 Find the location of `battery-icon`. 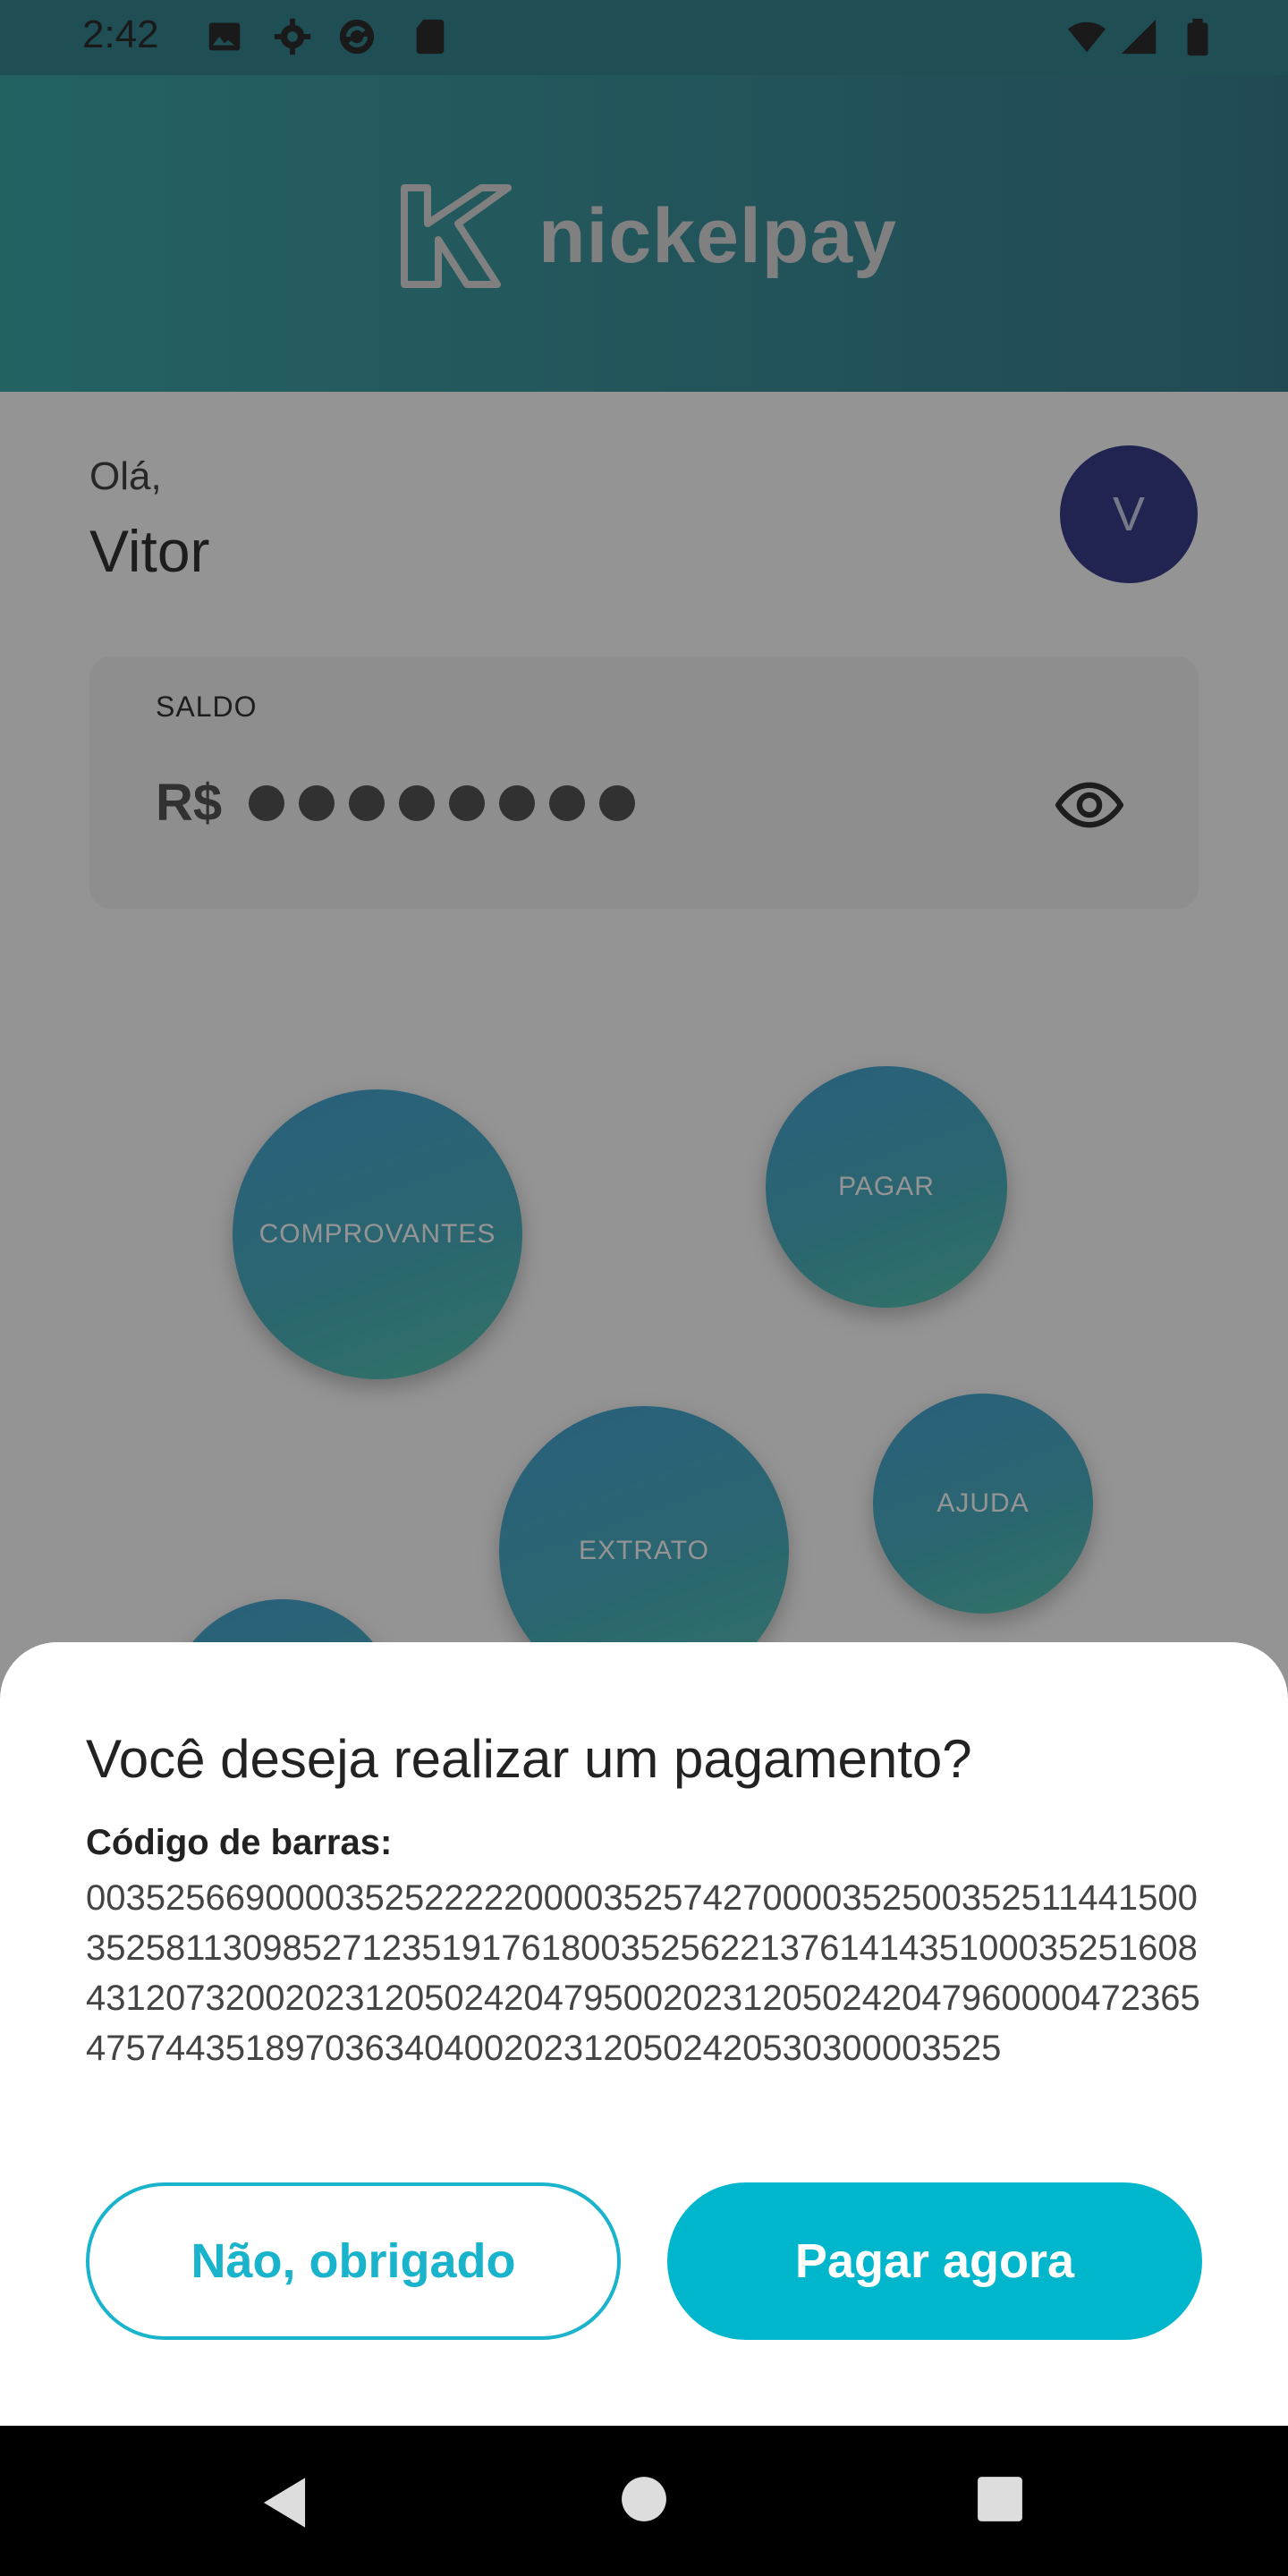

battery-icon is located at coordinates (1197, 37).